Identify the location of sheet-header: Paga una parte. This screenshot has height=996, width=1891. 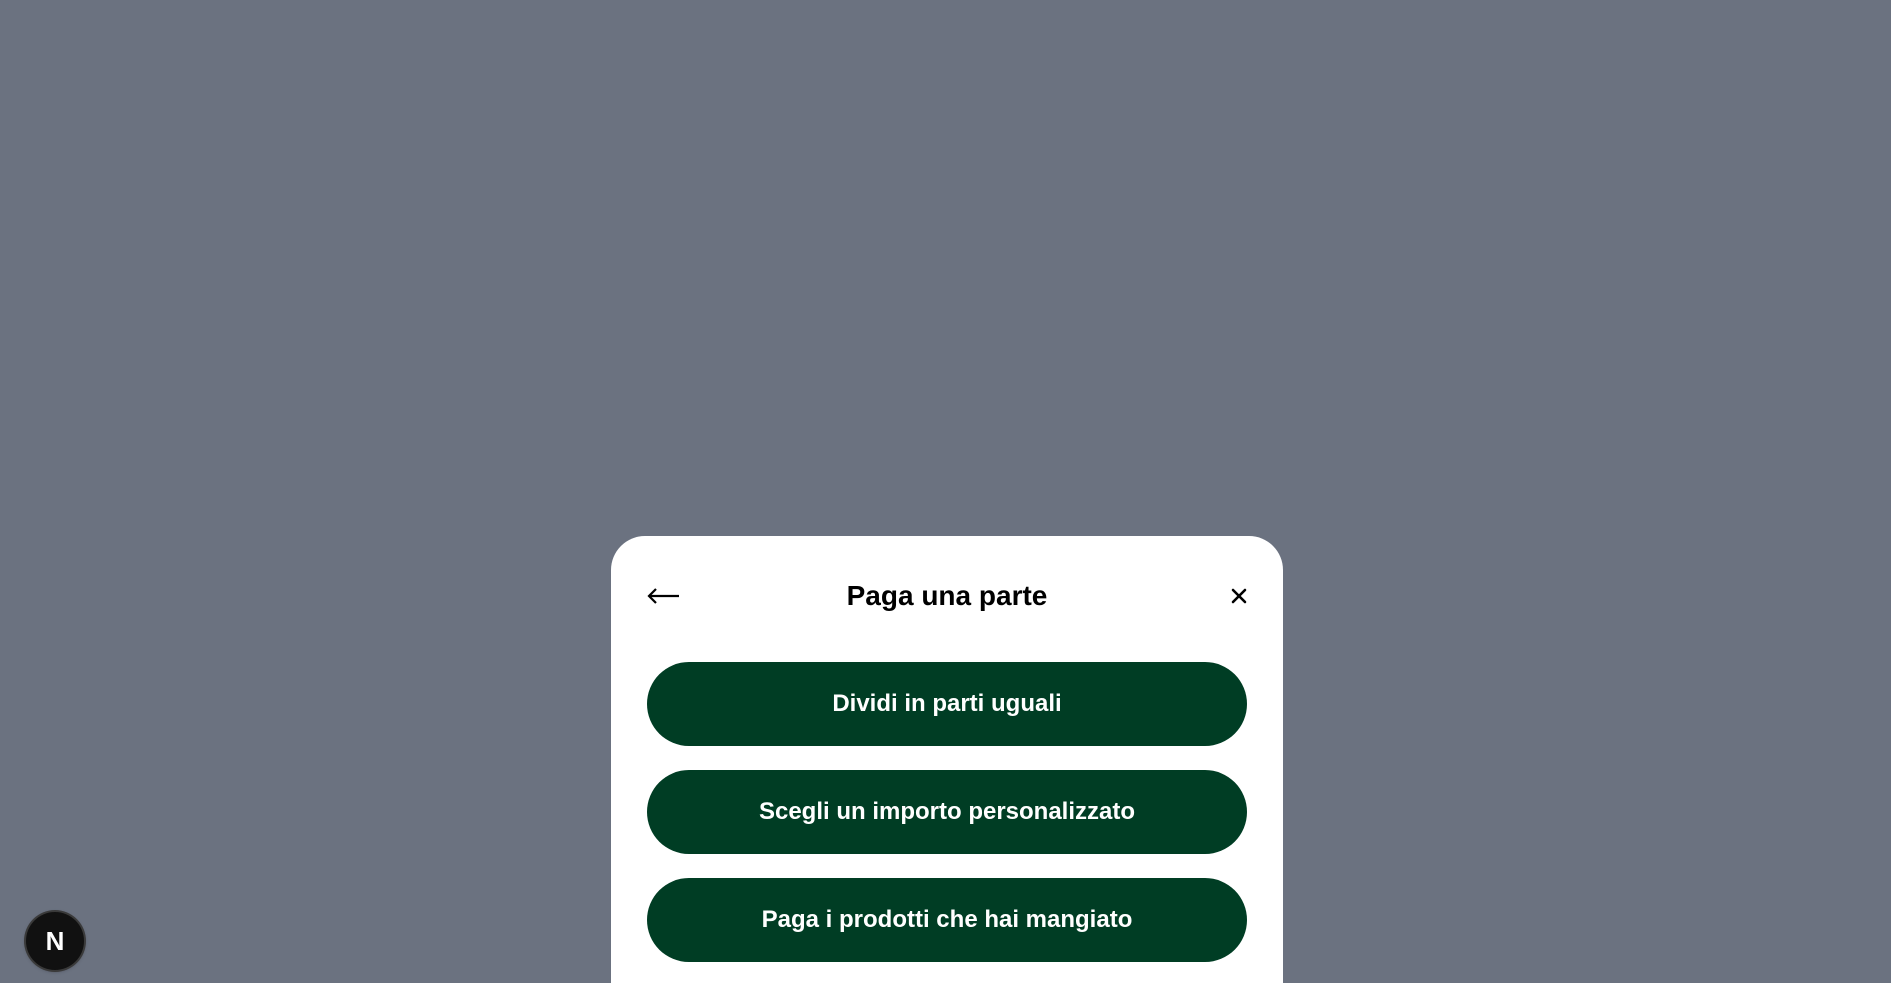
(947, 592).